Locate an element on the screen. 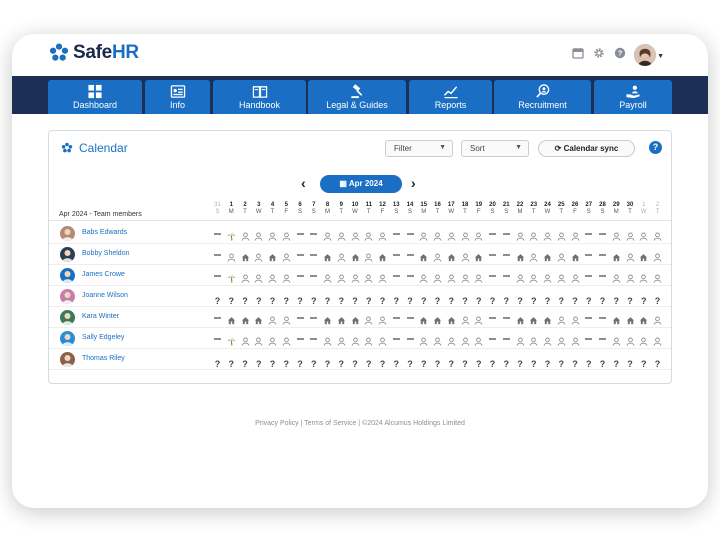  member-name-link: Bobby Sheldon is located at coordinates (105, 253).